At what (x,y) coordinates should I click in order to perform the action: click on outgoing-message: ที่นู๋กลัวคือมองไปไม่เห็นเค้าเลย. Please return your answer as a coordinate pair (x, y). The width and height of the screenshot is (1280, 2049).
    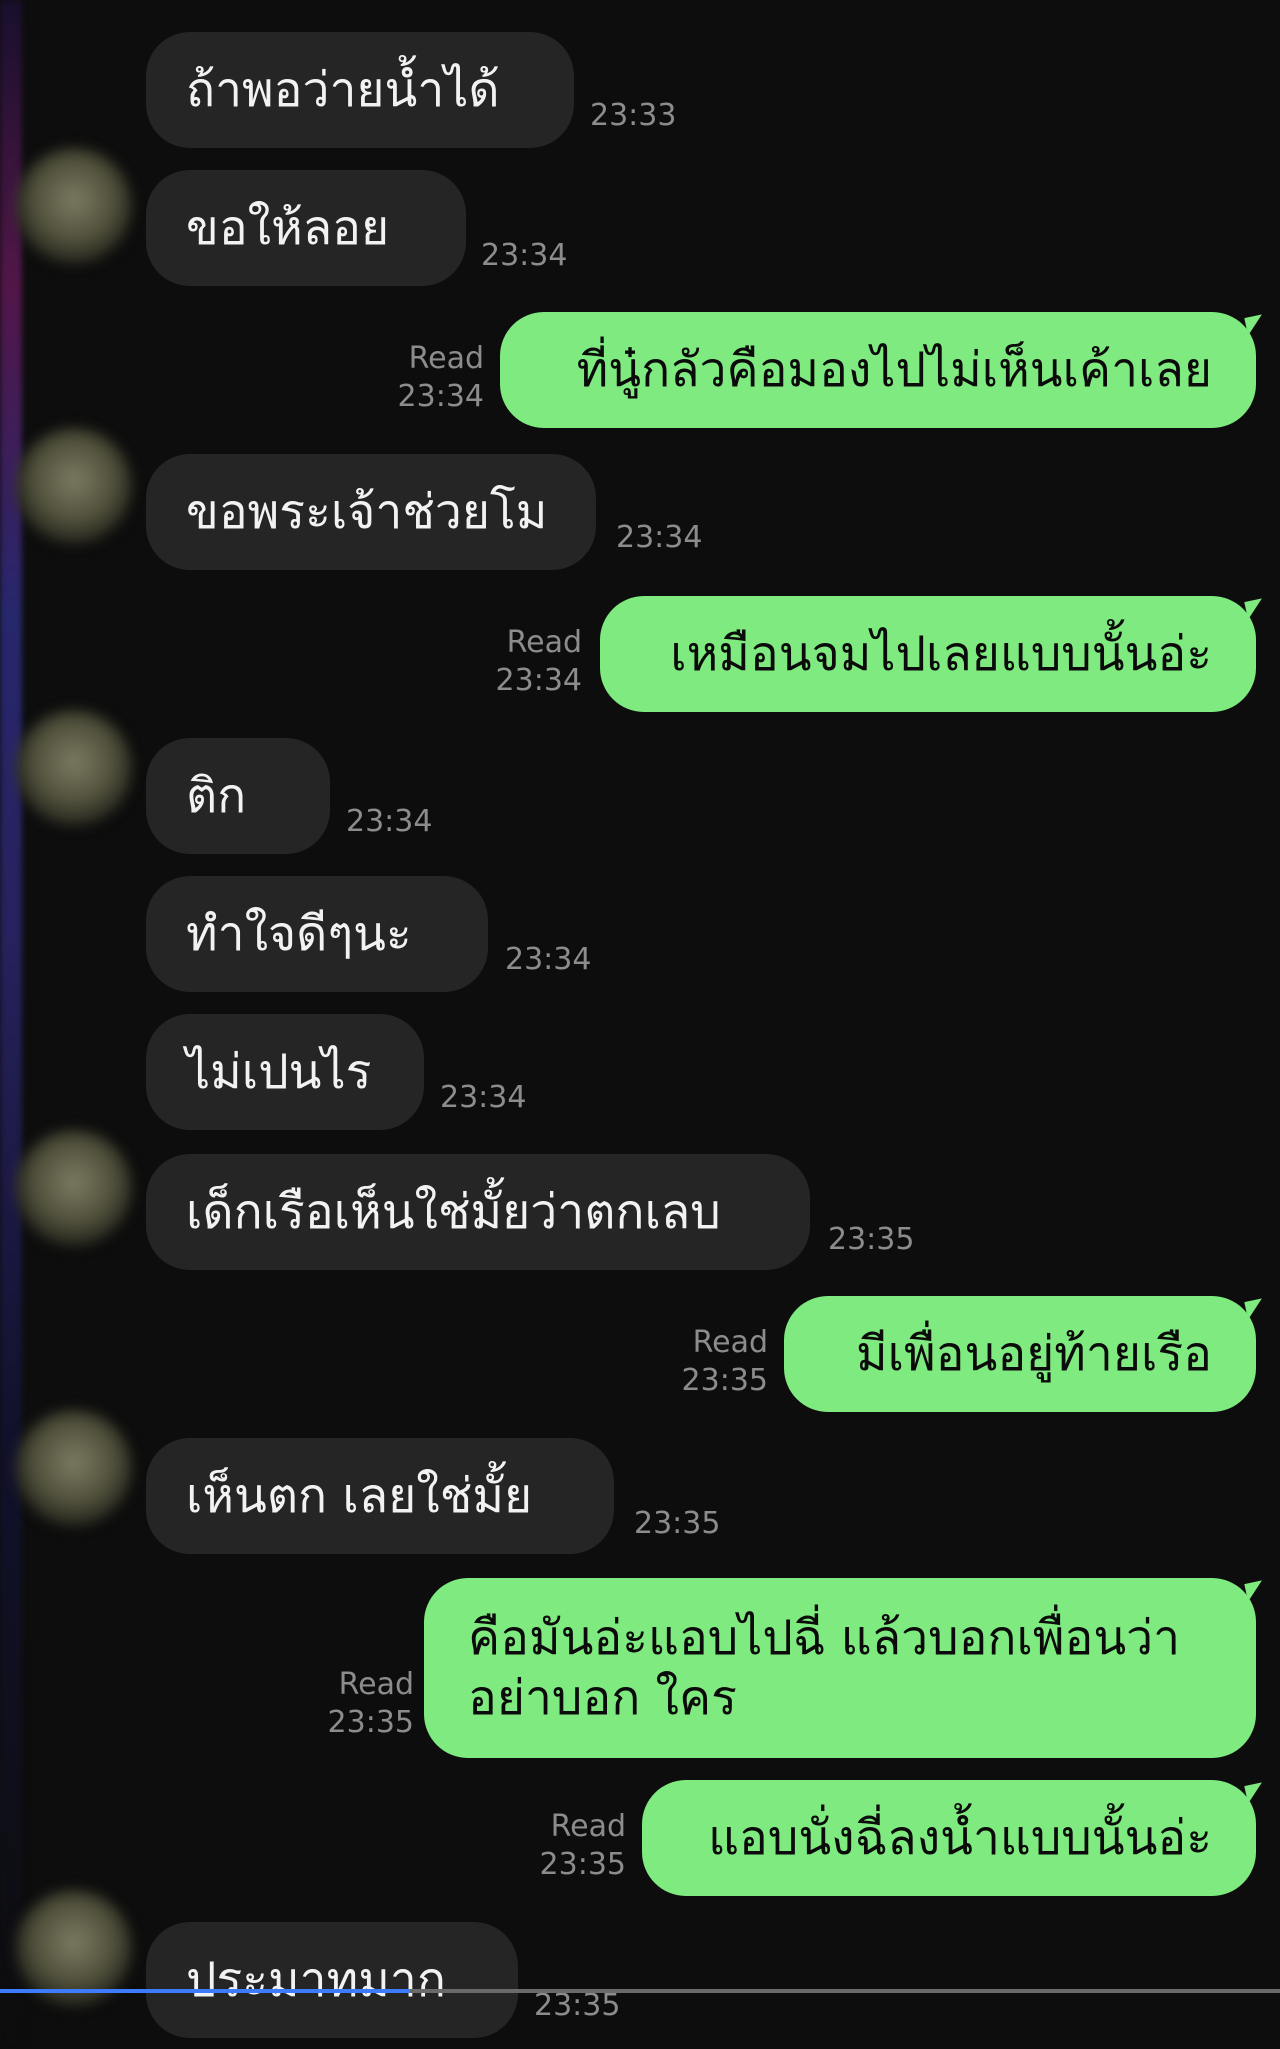
    Looking at the image, I should click on (878, 370).